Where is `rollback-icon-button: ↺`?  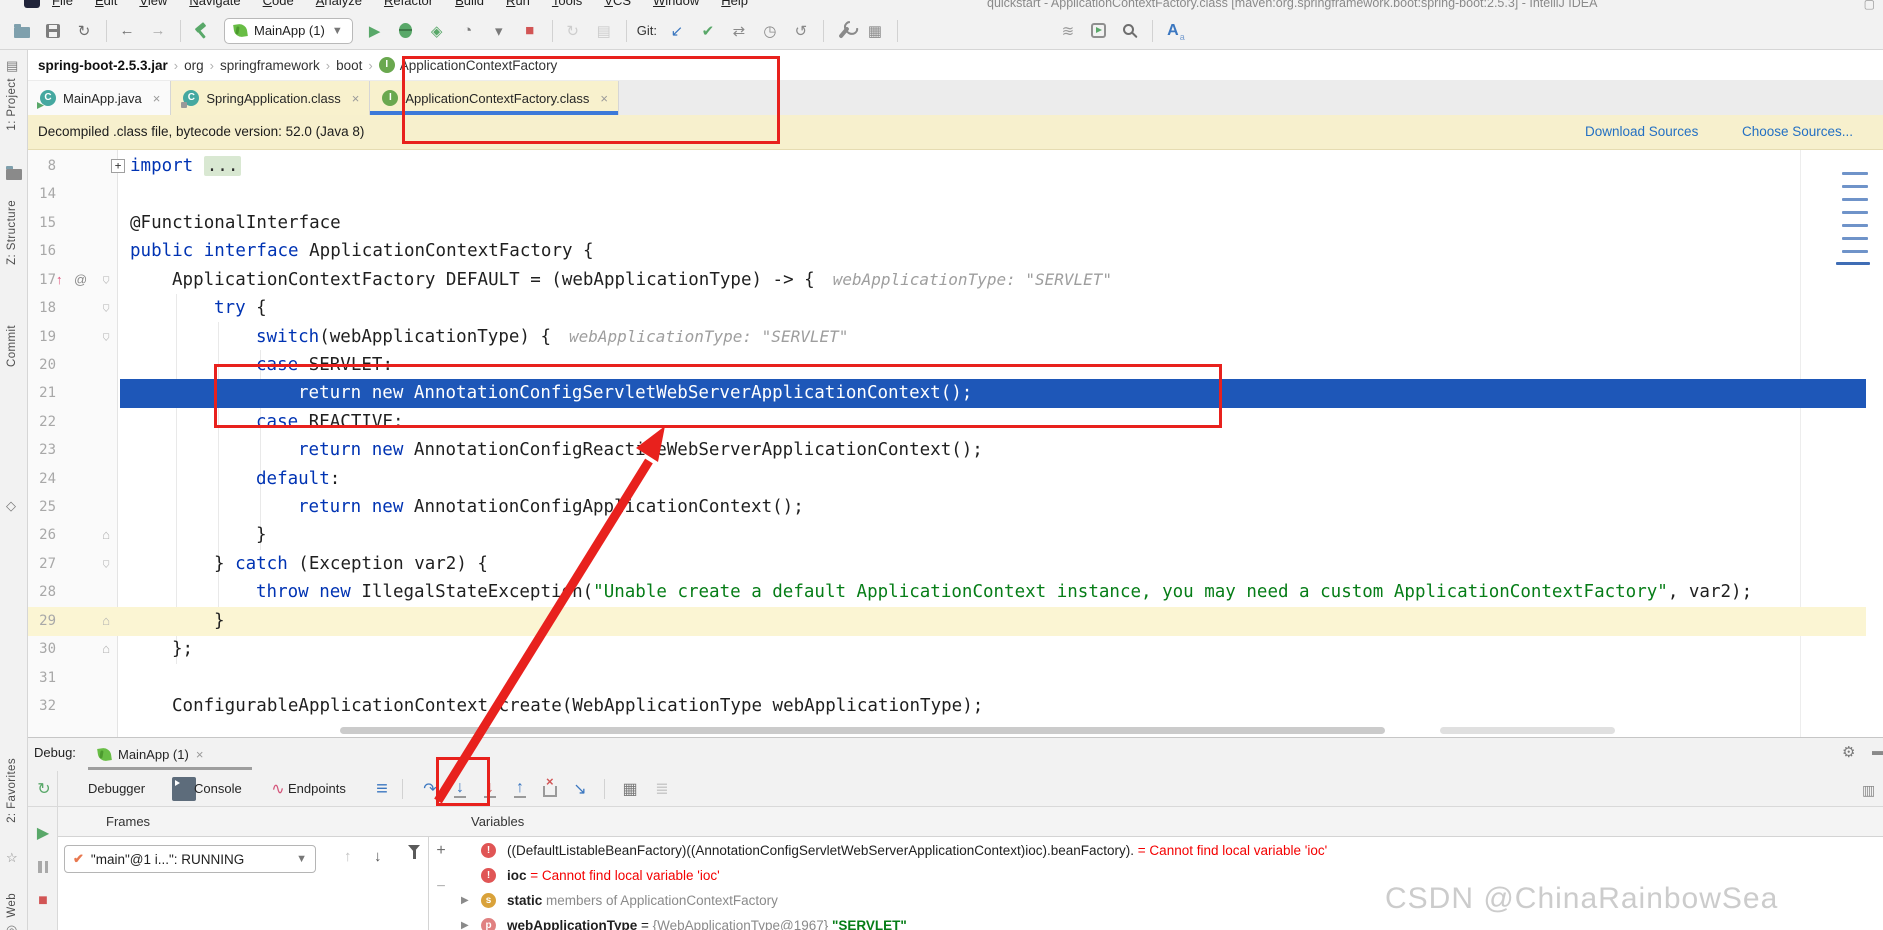 rollback-icon-button: ↺ is located at coordinates (801, 31).